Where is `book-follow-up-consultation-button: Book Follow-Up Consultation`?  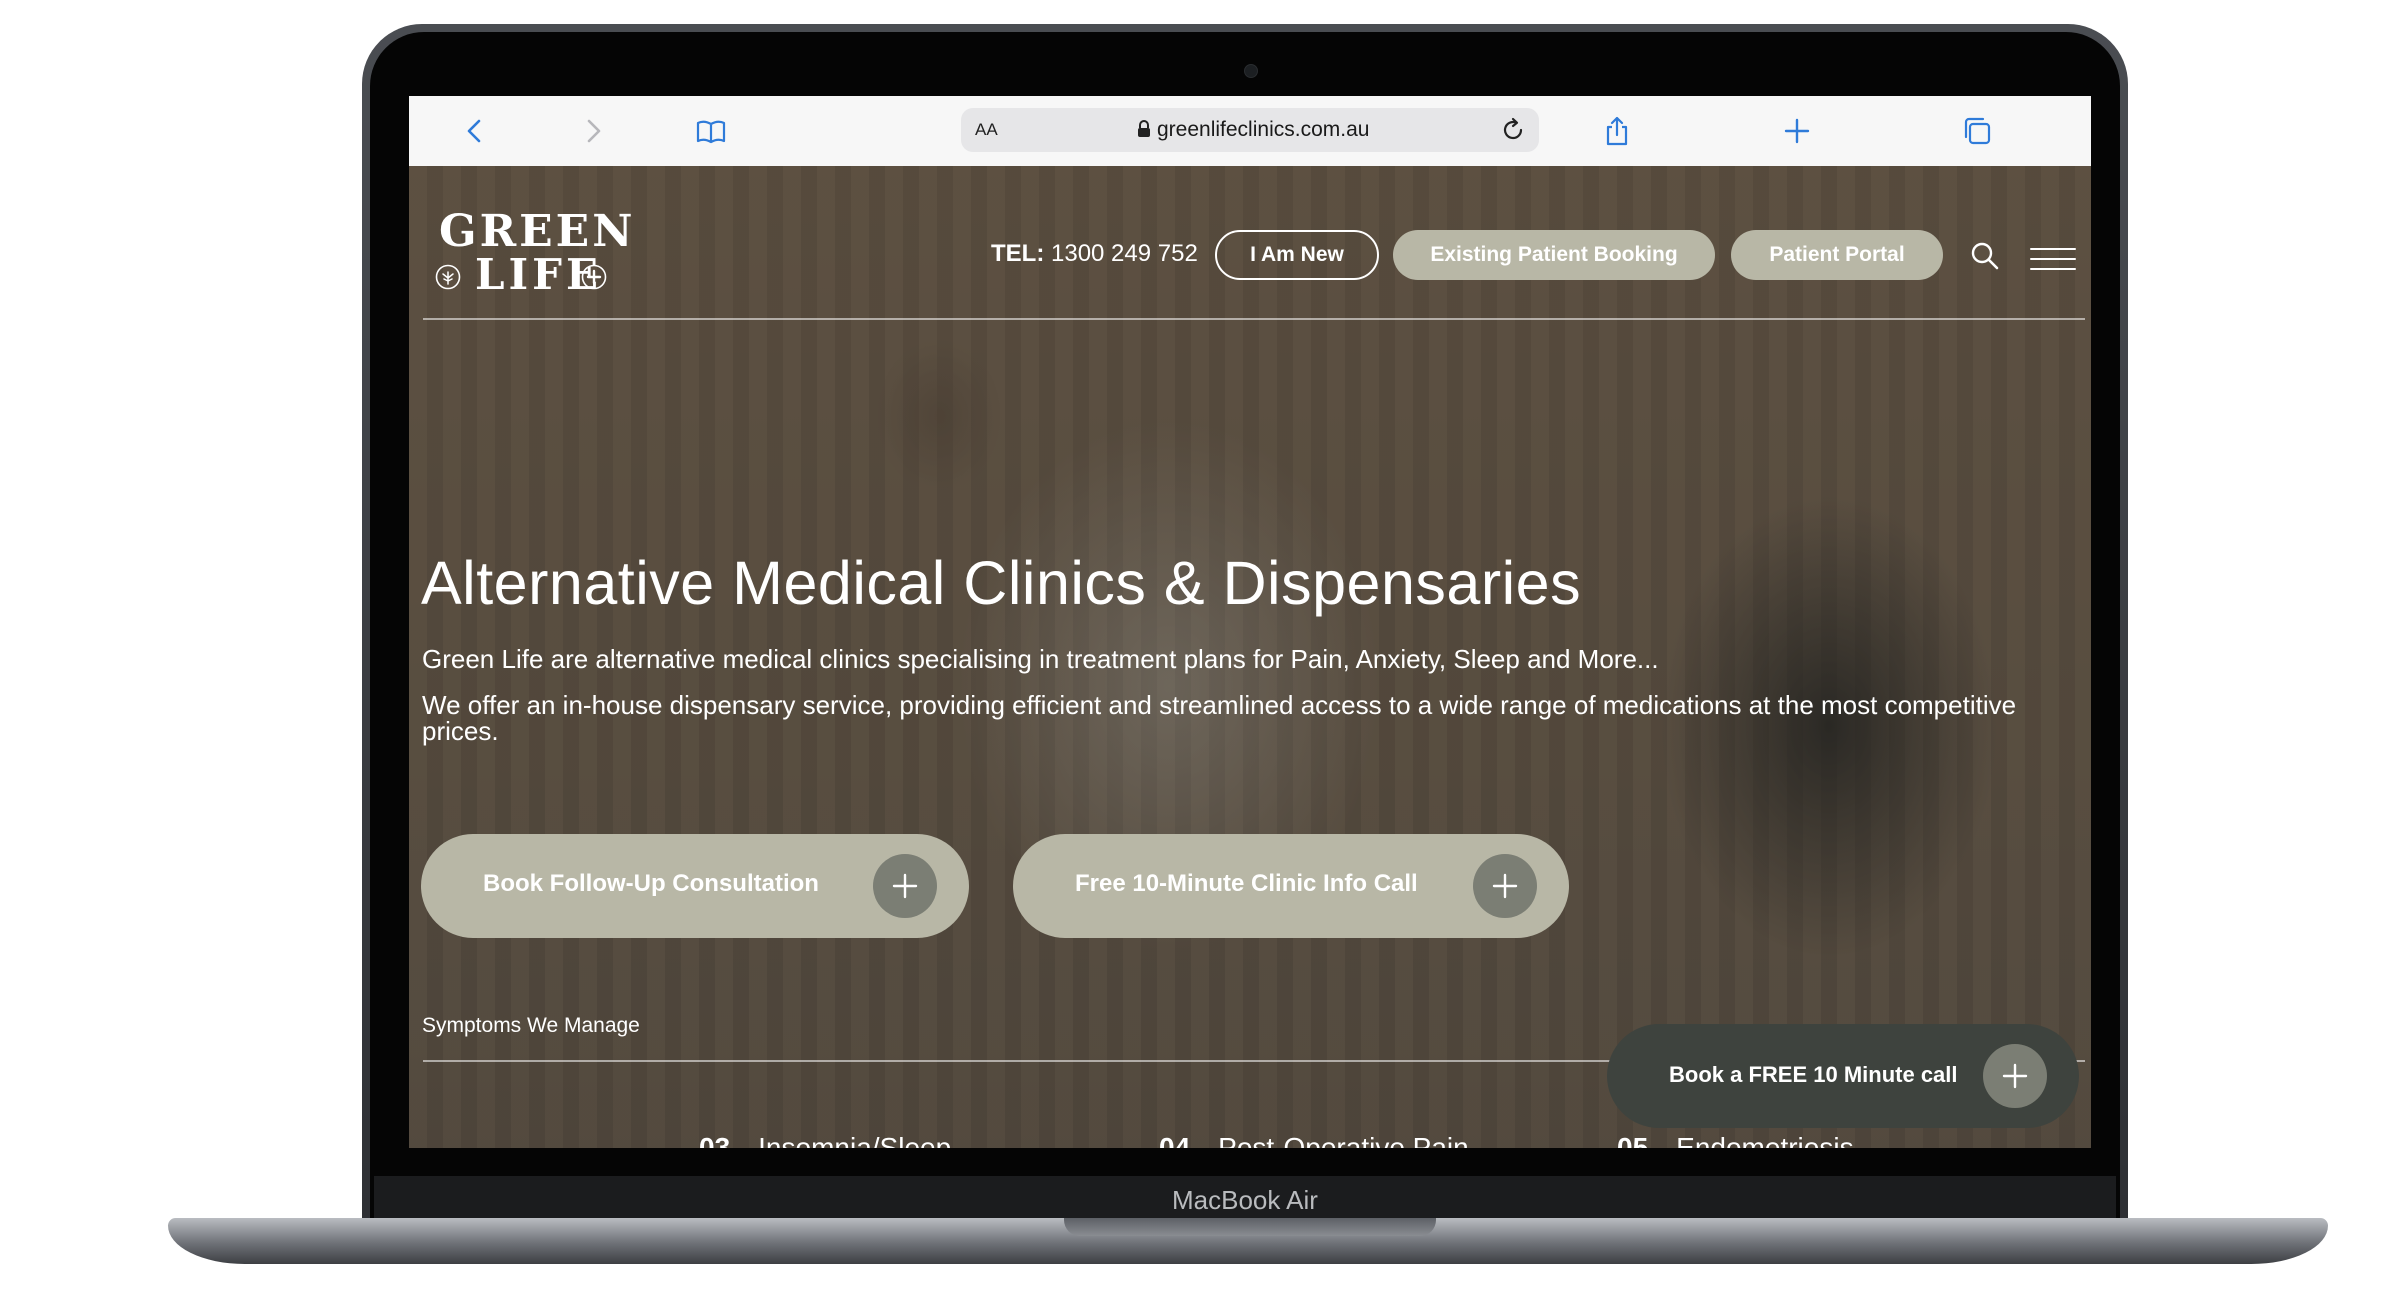 book-follow-up-consultation-button: Book Follow-Up Consultation is located at coordinates (695, 886).